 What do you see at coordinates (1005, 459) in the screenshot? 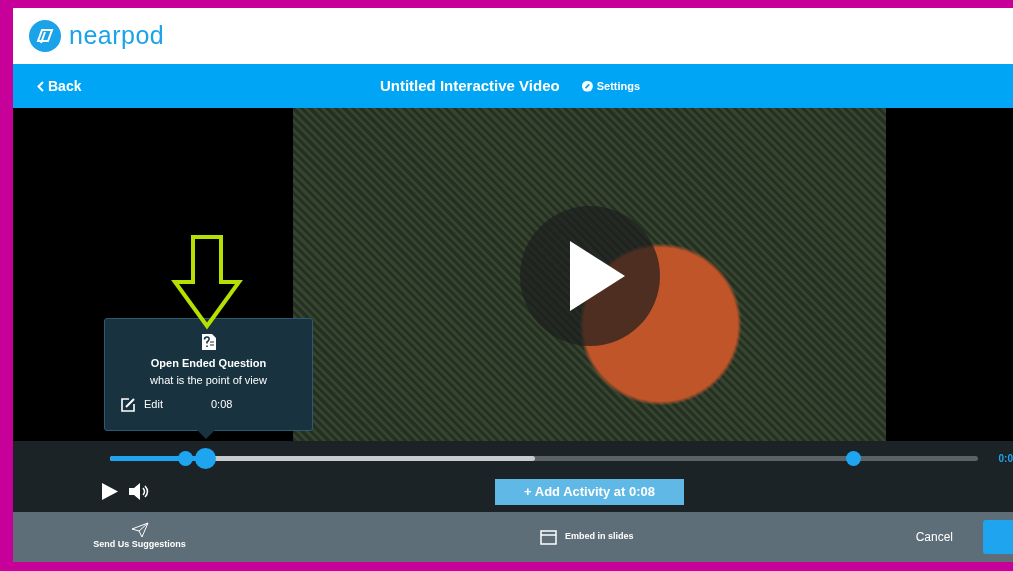
I see `current-time: 0:0` at bounding box center [1005, 459].